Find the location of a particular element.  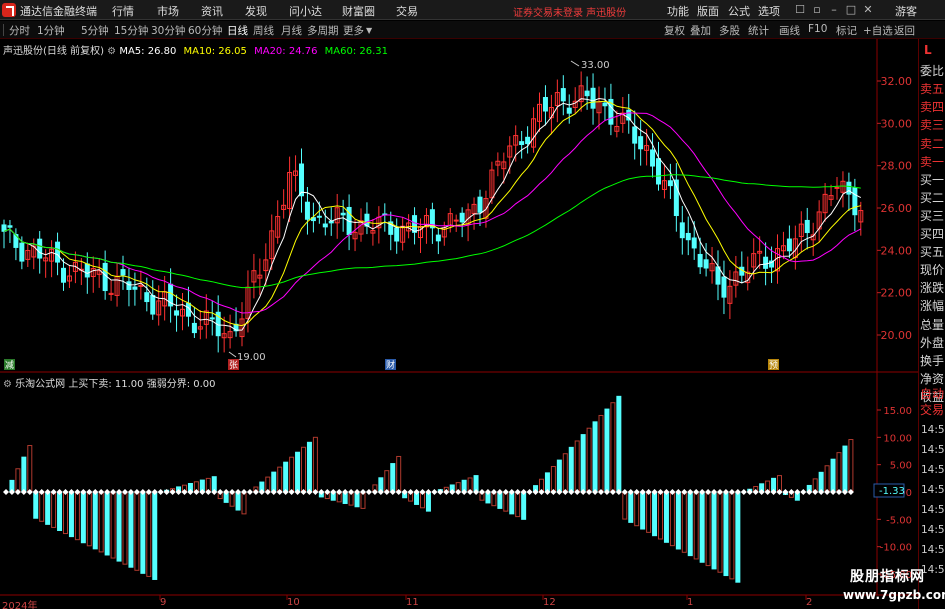

trade-label: 交易 is located at coordinates (932, 410).